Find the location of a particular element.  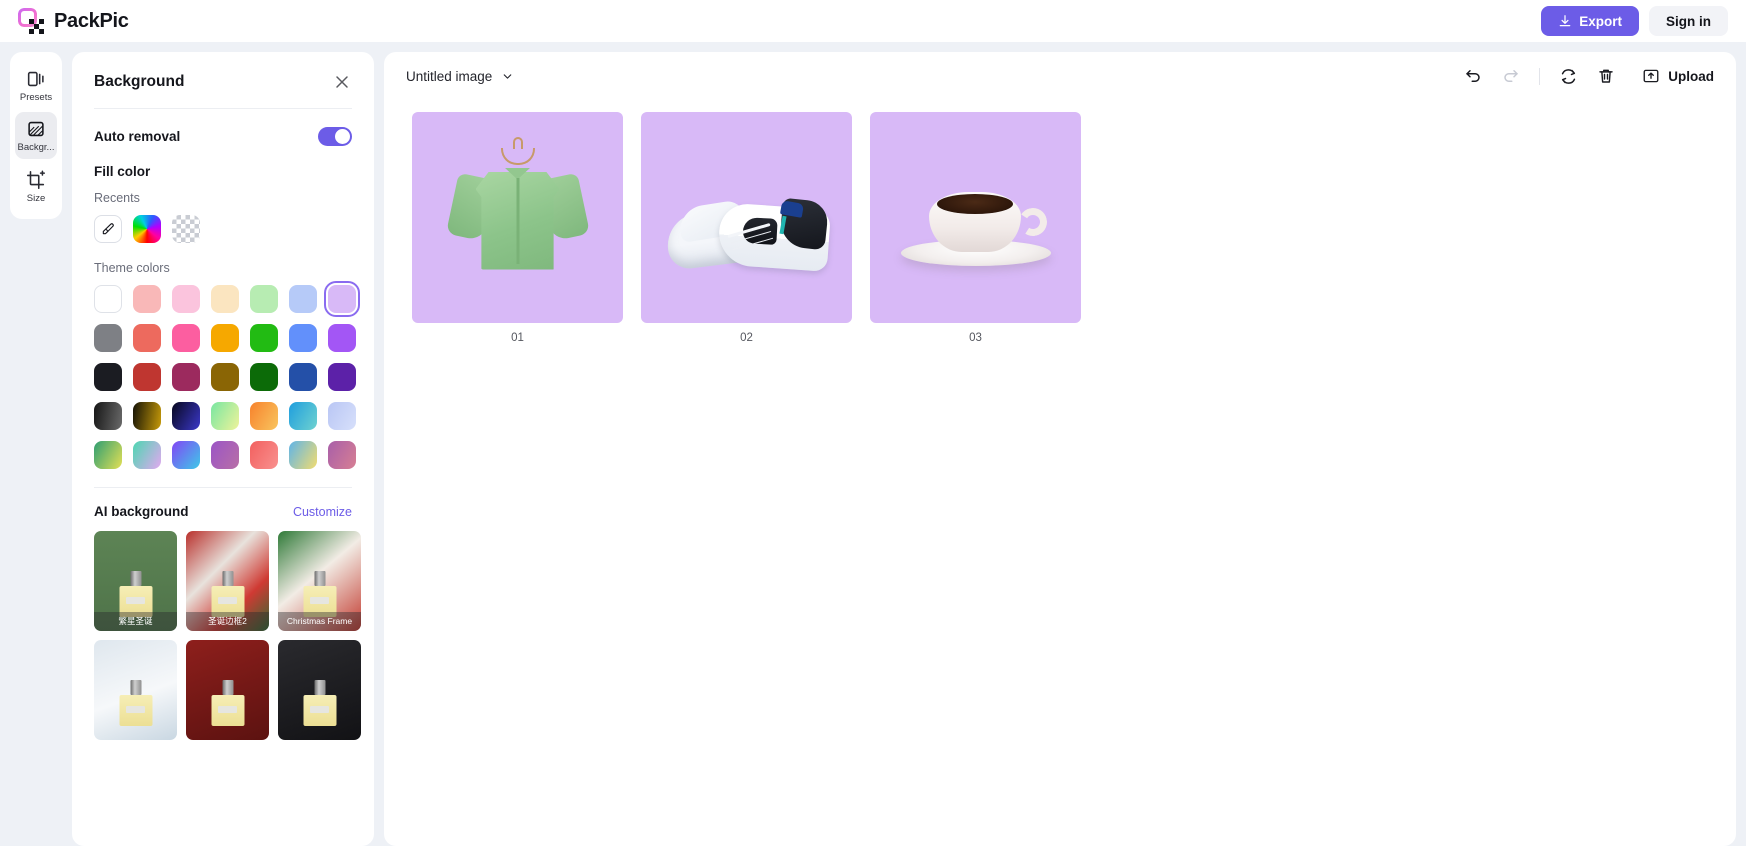

sidebar-item-label: Presets is located at coordinates (36, 98).